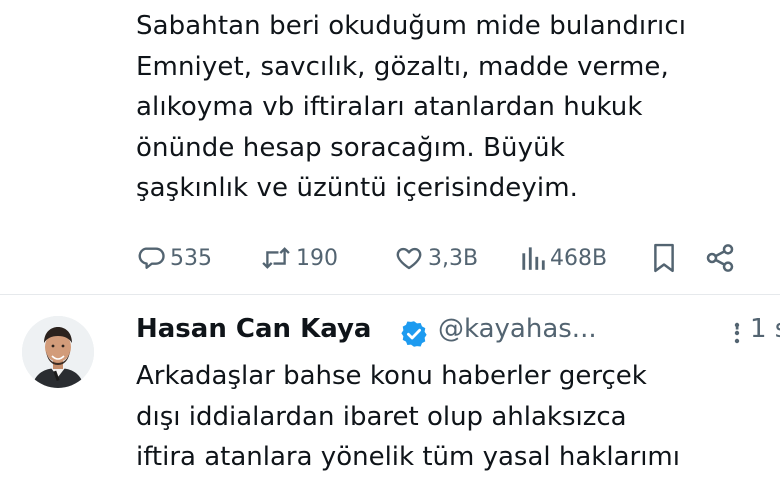 The height and width of the screenshot is (478, 780). Describe the element at coordinates (453, 258) in the screenshot. I see `like-count: 3,3B` at that location.